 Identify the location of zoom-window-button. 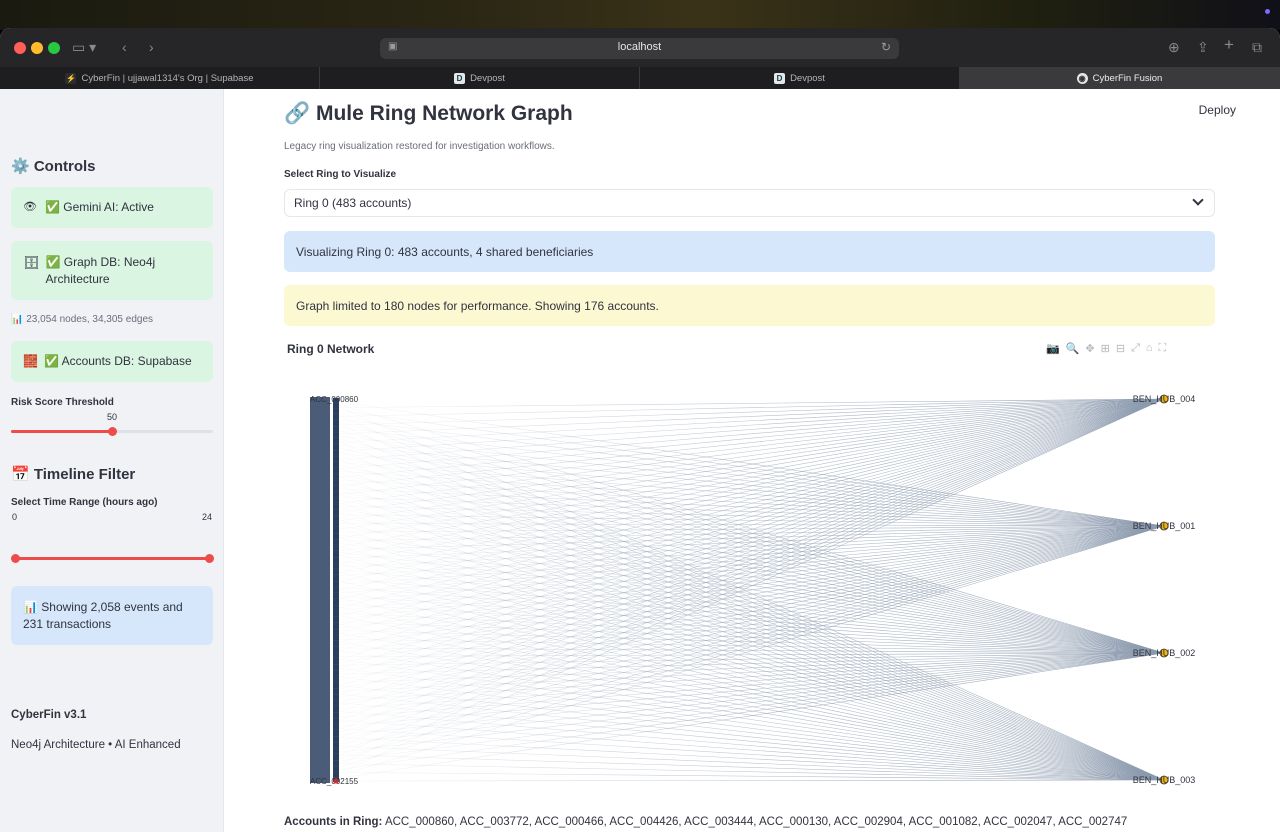
(54, 48).